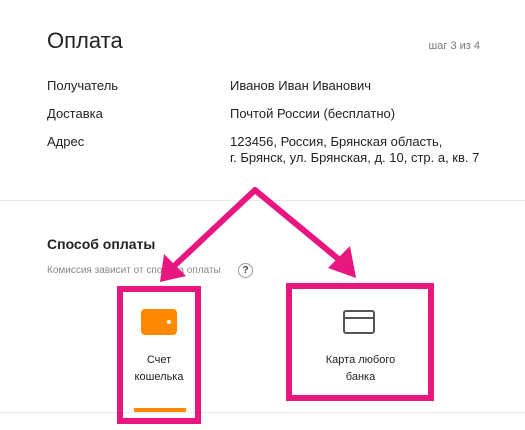 This screenshot has height=430, width=525. Describe the element at coordinates (213, 229) in the screenshot. I see `arrow-line-to-wallet` at that location.